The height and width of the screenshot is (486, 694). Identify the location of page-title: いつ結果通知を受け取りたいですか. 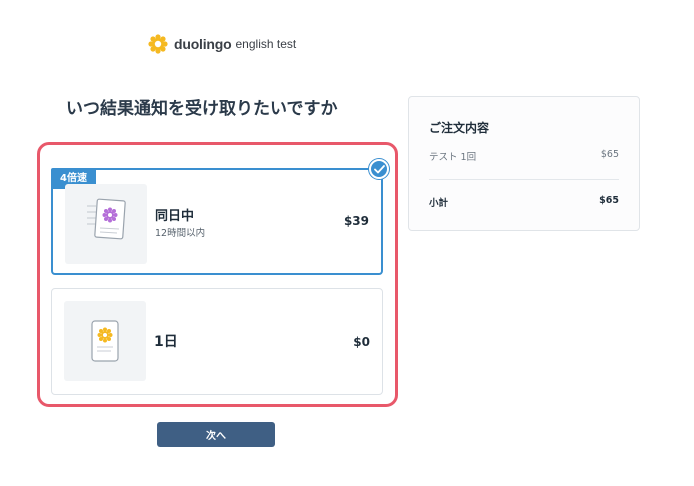
(202, 109).